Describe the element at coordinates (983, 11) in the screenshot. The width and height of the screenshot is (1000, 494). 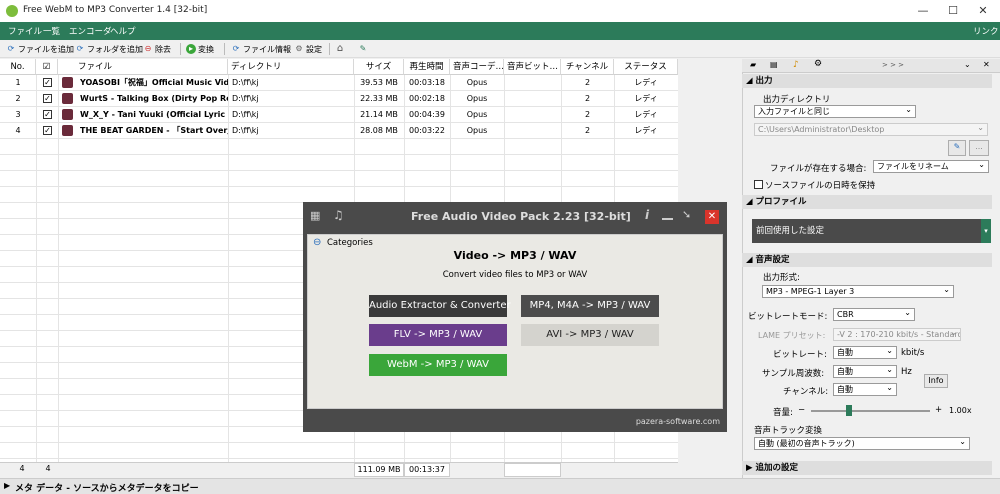
I see `close-button: ✕` at that location.